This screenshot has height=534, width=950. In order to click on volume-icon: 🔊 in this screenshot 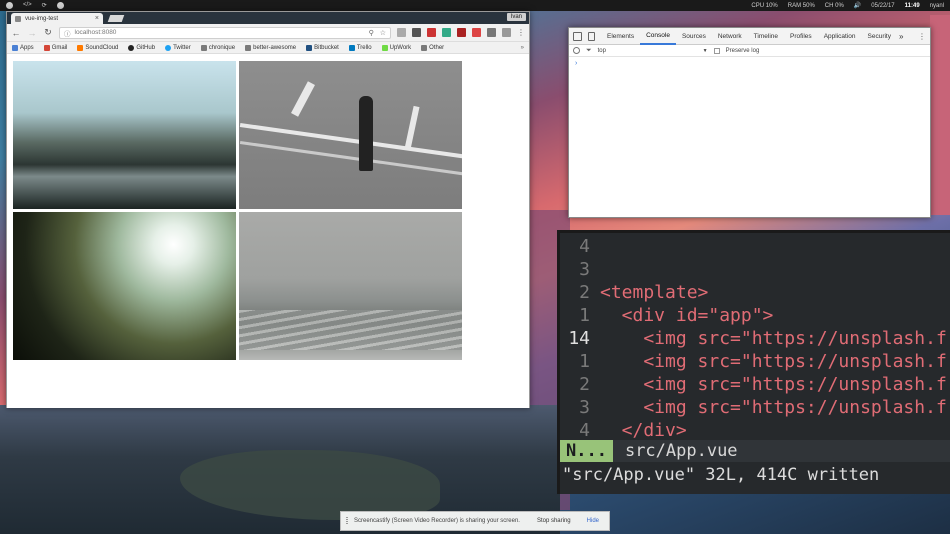, I will do `click(857, 5)`.